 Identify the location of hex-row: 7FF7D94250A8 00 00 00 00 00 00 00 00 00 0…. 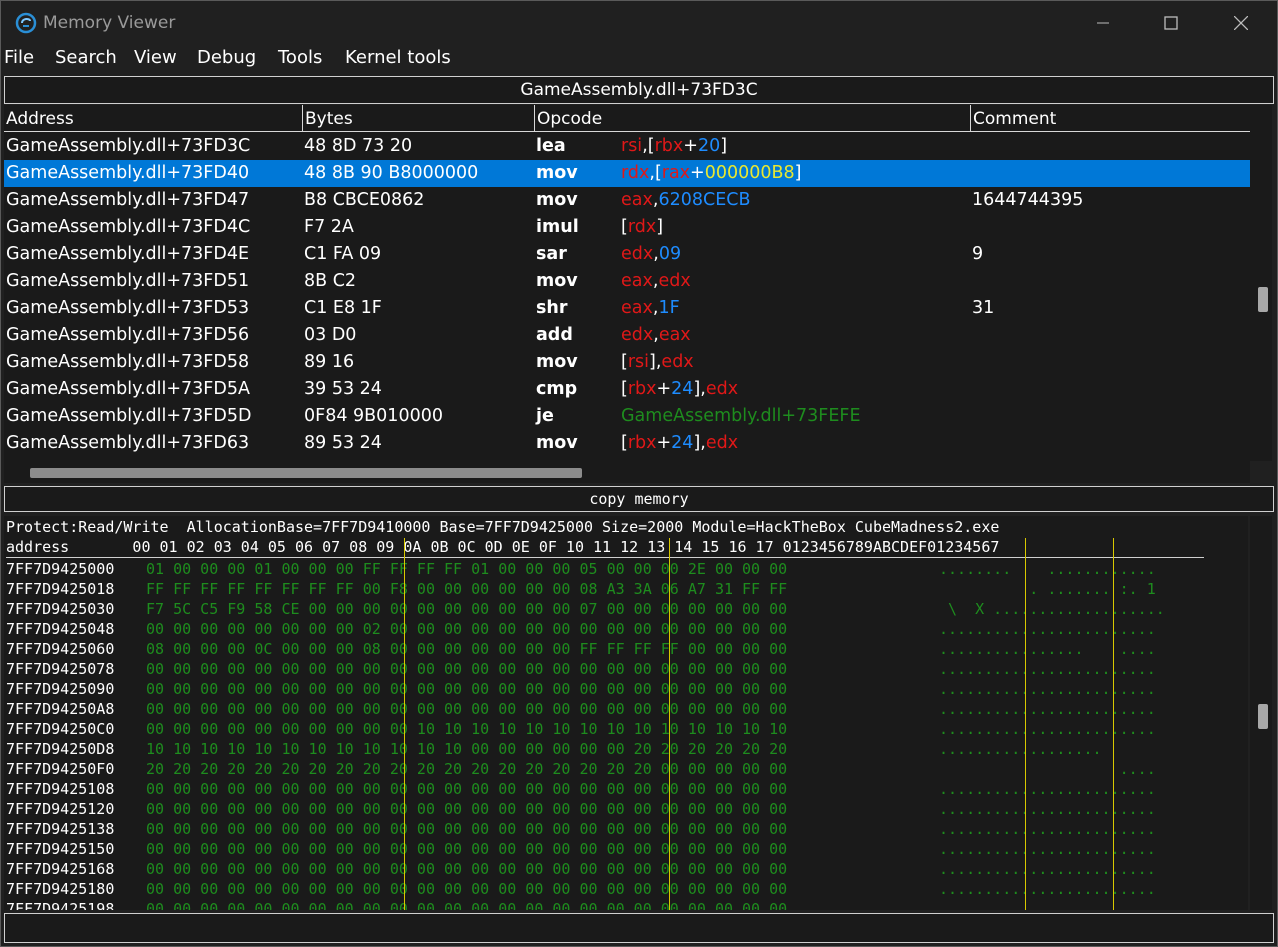
(626, 710).